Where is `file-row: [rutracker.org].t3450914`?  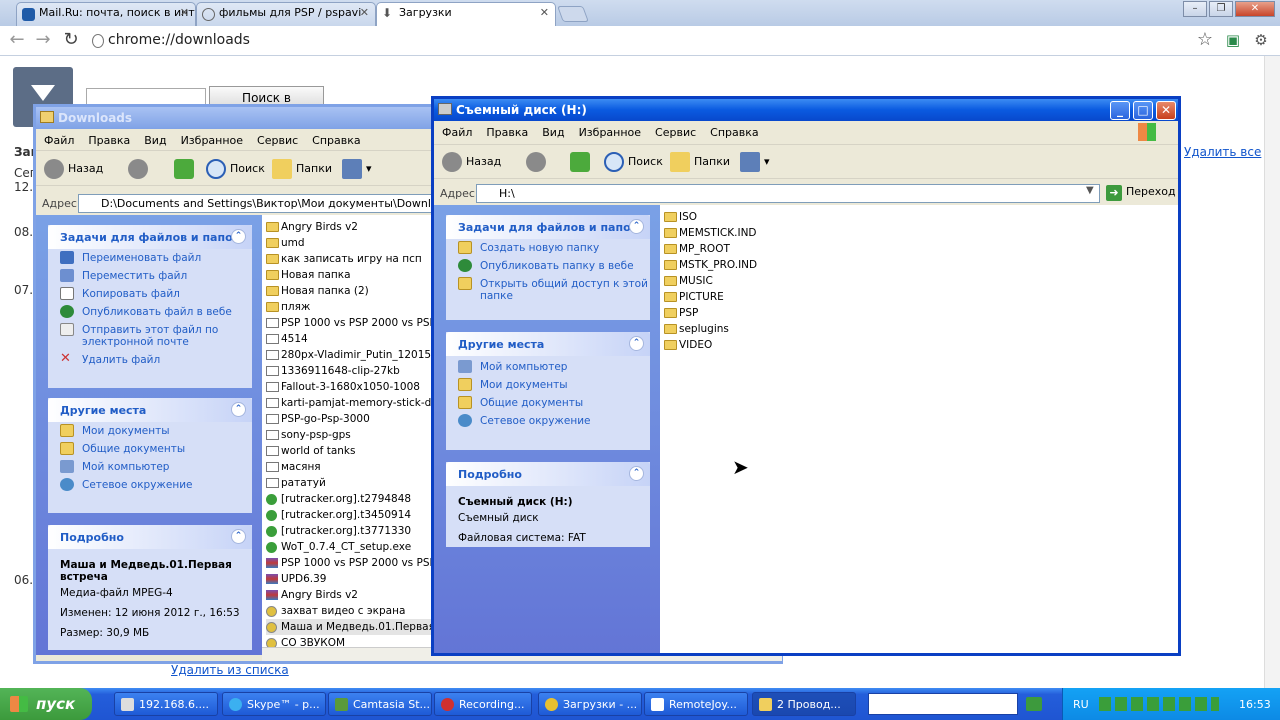 file-row: [rutracker.org].t3450914 is located at coordinates (338, 515).